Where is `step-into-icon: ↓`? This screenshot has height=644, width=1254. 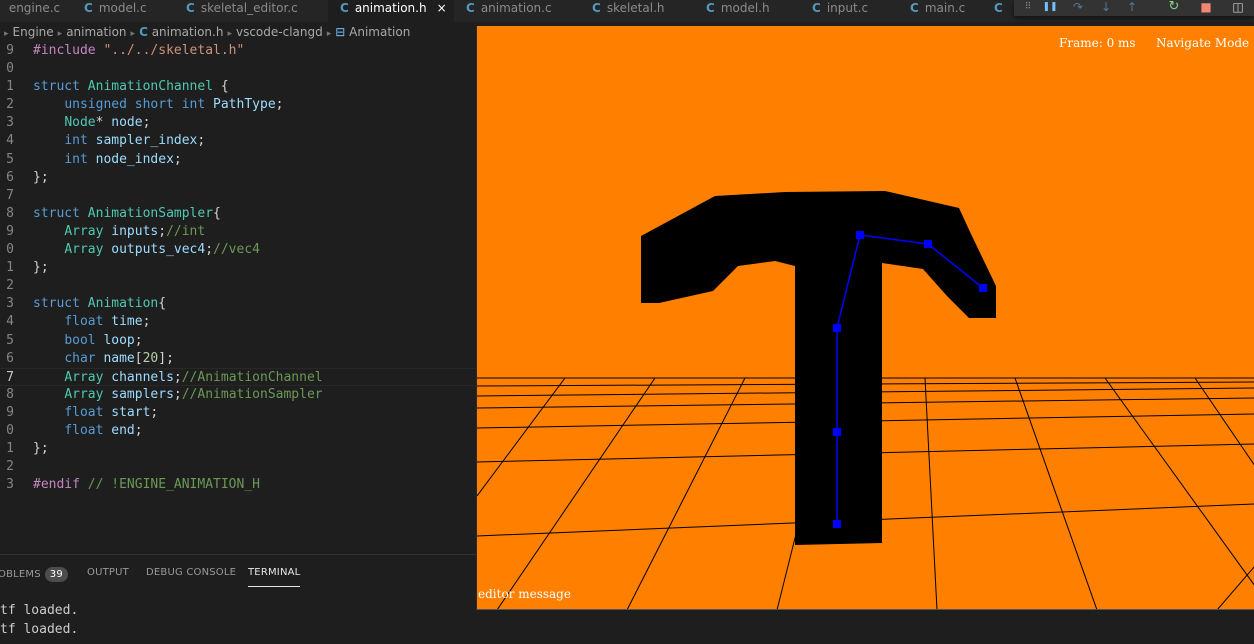 step-into-icon: ↓ is located at coordinates (1106, 8).